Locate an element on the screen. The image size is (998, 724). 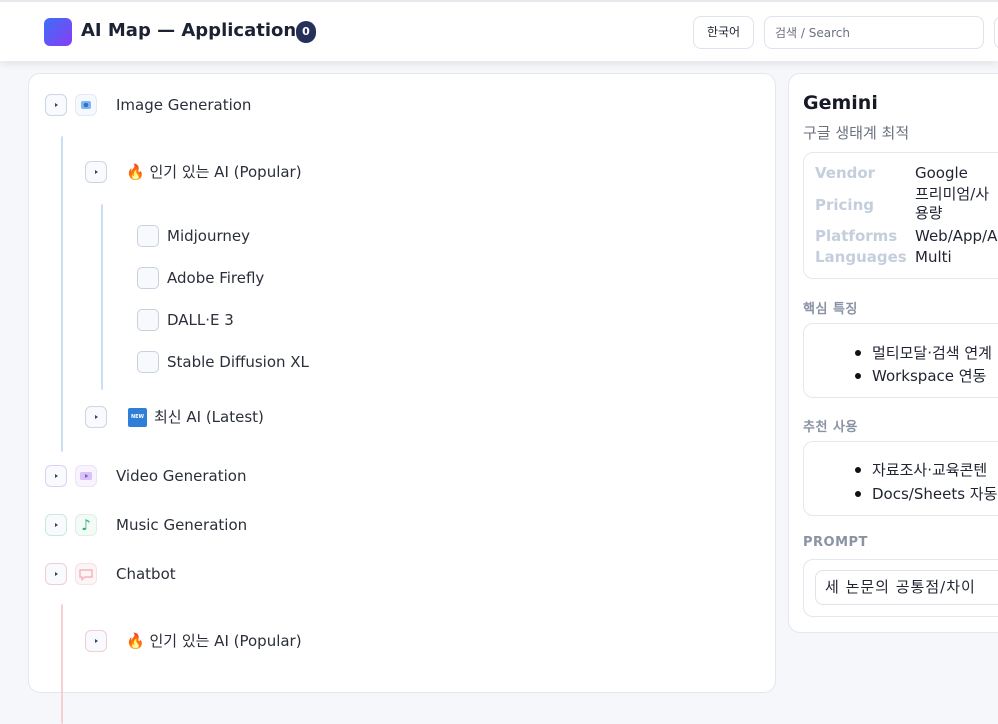
list-item-tool: Midjourney is located at coordinates (217, 236).